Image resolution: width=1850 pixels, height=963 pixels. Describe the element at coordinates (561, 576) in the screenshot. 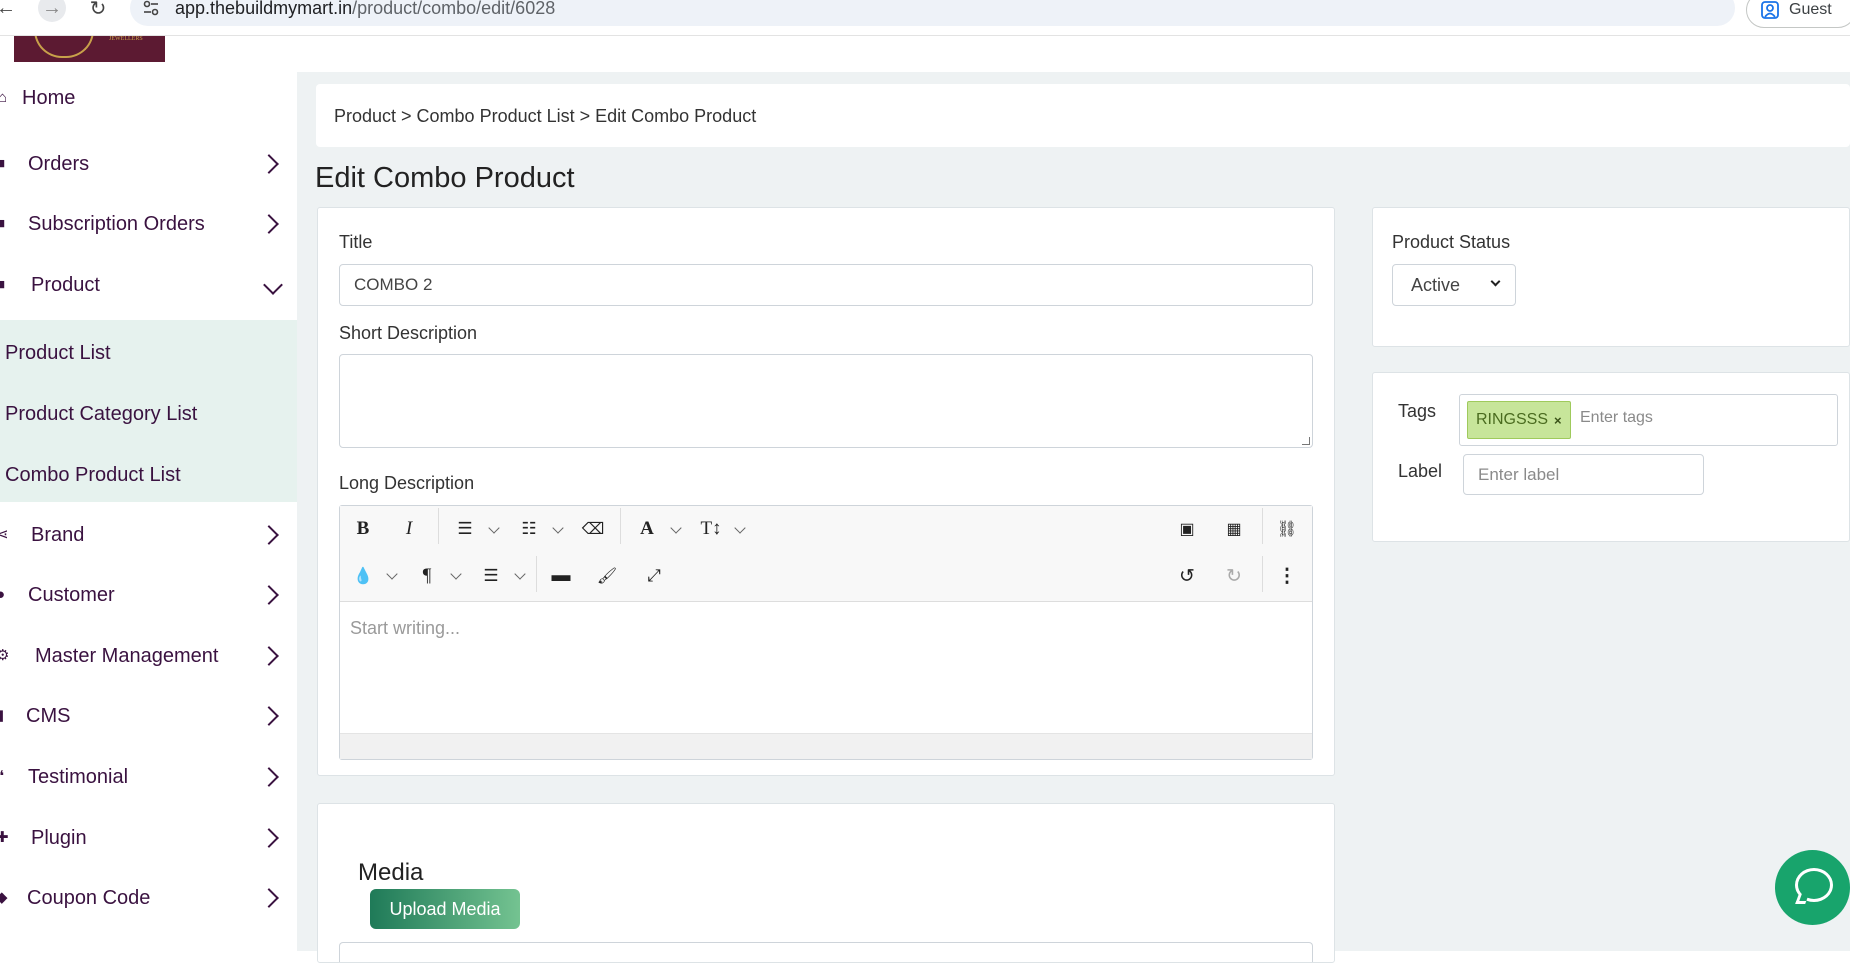

I see `horizontal-rule-icon: ▬` at that location.